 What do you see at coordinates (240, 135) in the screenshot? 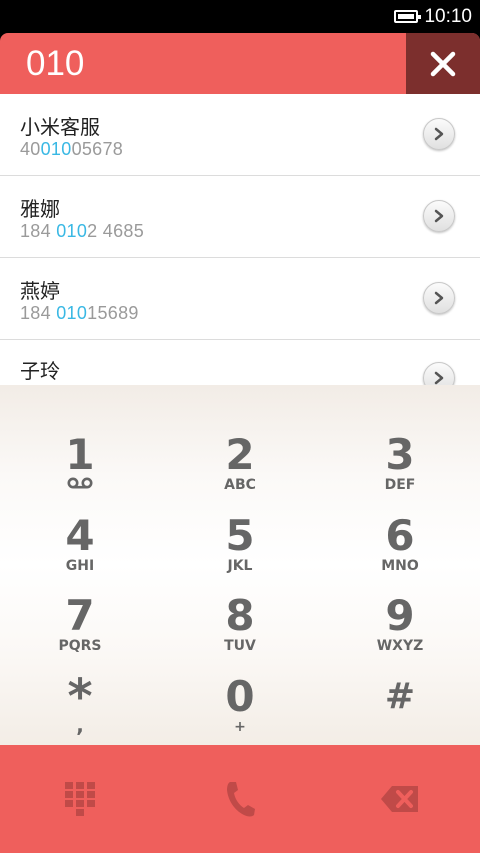
I see `contact-row: 小米客服 4001005678` at bounding box center [240, 135].